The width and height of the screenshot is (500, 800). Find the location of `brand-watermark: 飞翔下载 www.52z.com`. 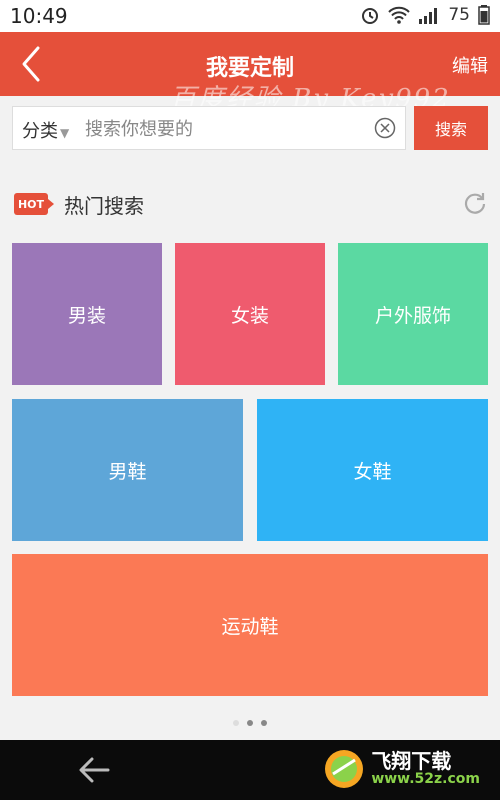

brand-watermark: 飞翔下载 www.52z.com is located at coordinates (401, 769).